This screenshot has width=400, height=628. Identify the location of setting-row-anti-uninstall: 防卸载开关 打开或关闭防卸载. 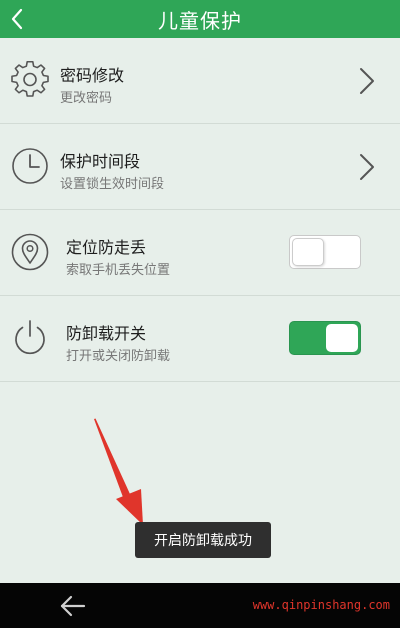
(200, 339).